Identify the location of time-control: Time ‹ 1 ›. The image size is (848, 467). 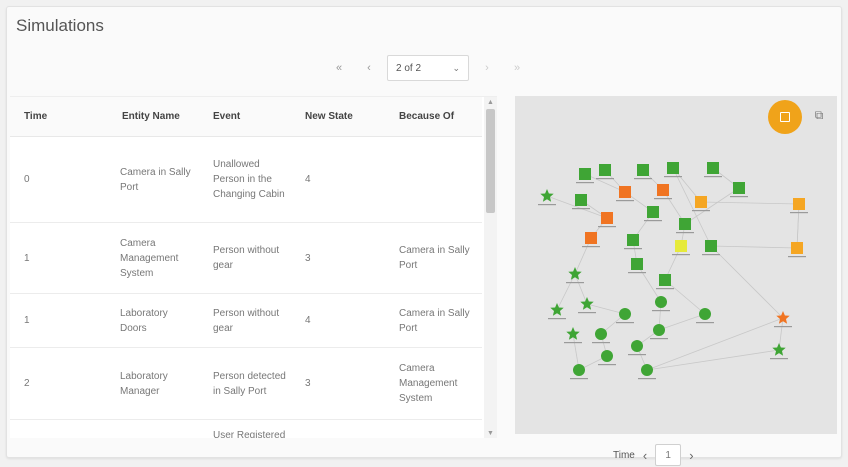
(653, 455).